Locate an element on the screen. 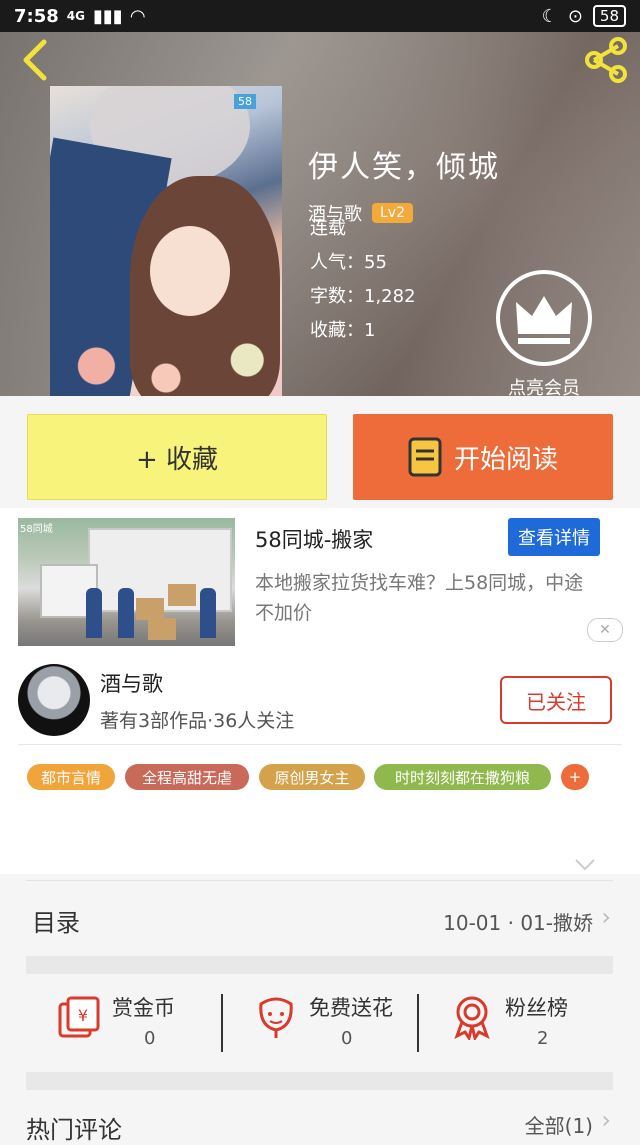  hot-comments-label: 热门评论 is located at coordinates (74, 1130).